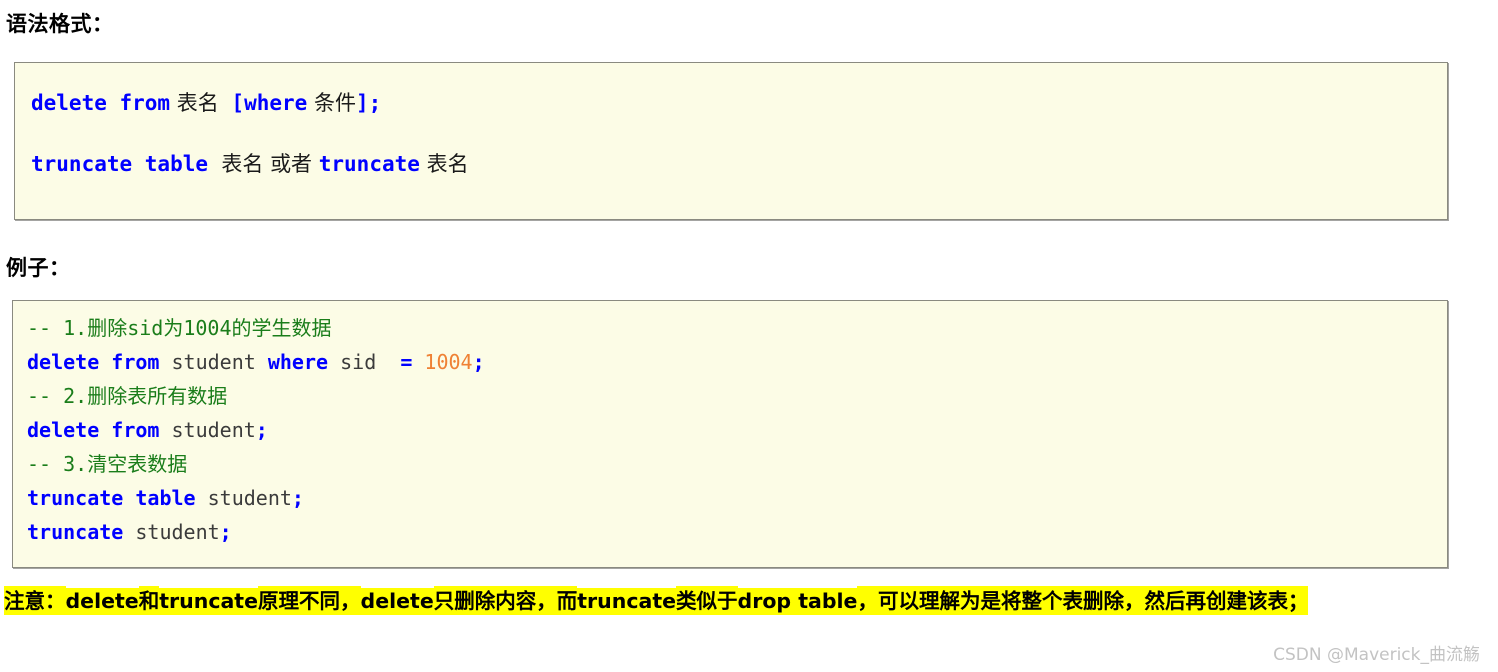 The width and height of the screenshot is (1498, 672). Describe the element at coordinates (111, 498) in the screenshot. I see `keyword-truncate-table-1: truncate table` at that location.